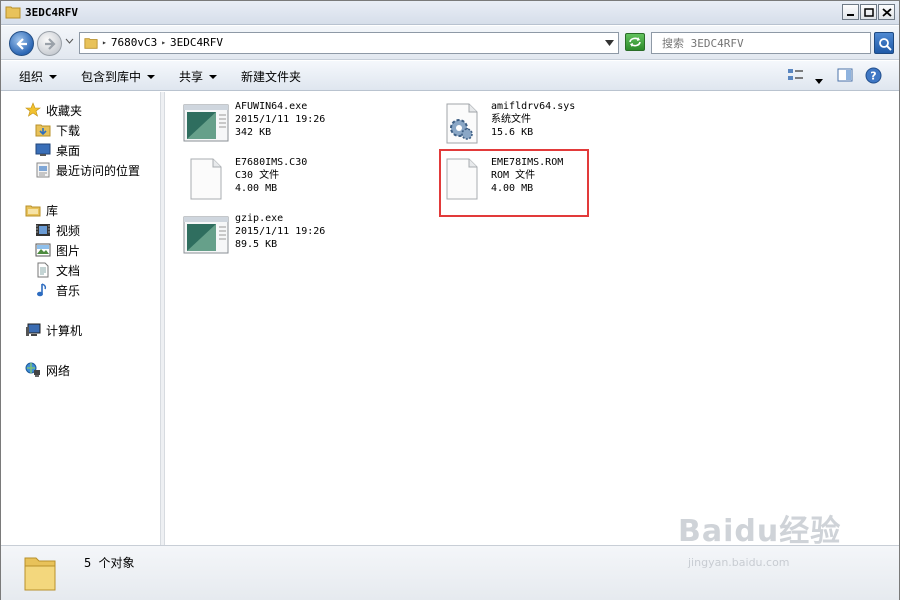 The width and height of the screenshot is (900, 600). I want to click on include-in-library-label: 包含到库中, so click(111, 77).